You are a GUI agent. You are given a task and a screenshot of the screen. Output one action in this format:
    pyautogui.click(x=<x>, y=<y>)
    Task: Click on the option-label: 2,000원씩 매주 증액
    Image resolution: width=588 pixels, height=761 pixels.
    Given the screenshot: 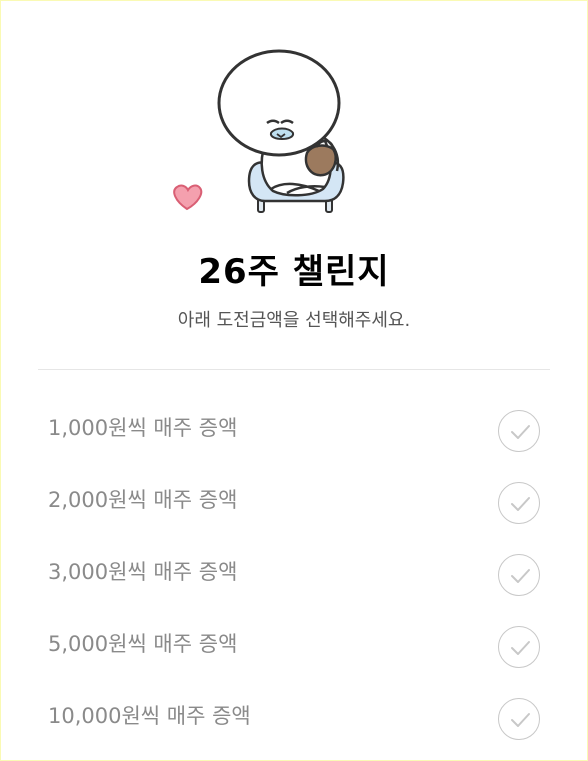 What is the action you would take?
    pyautogui.click(x=143, y=500)
    